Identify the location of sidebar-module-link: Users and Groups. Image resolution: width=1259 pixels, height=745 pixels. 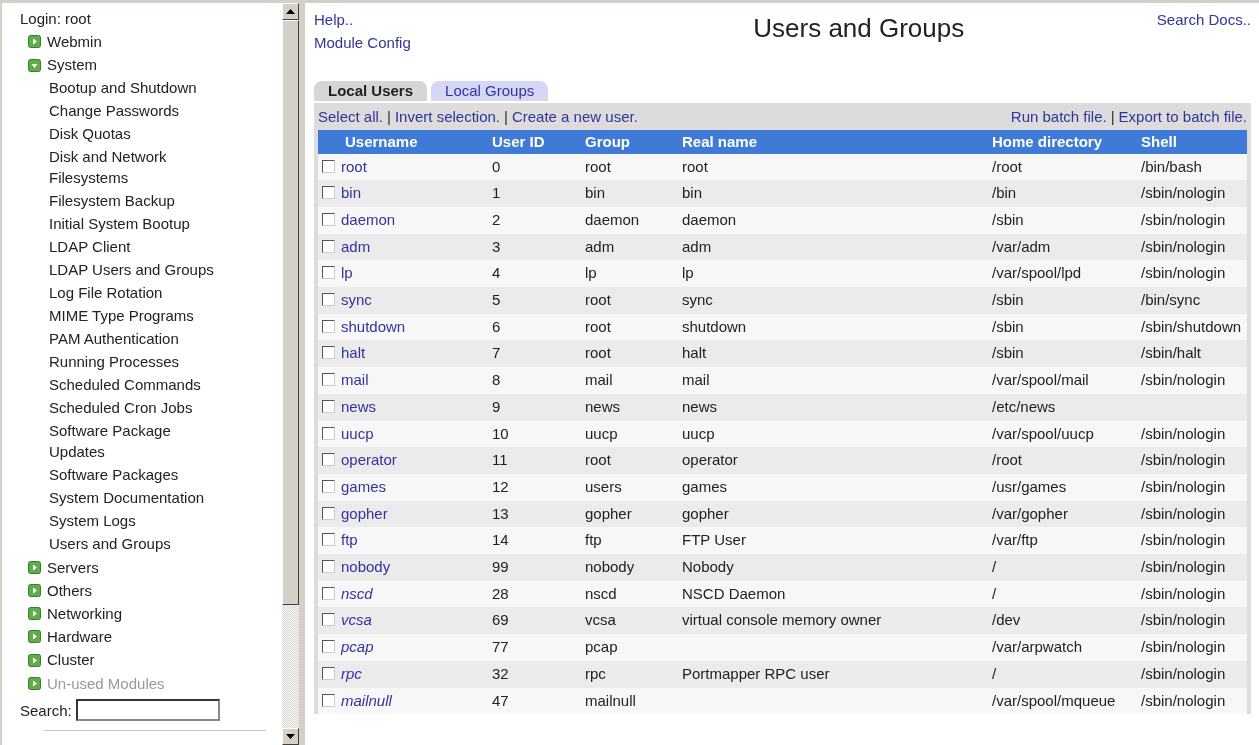
(136, 543).